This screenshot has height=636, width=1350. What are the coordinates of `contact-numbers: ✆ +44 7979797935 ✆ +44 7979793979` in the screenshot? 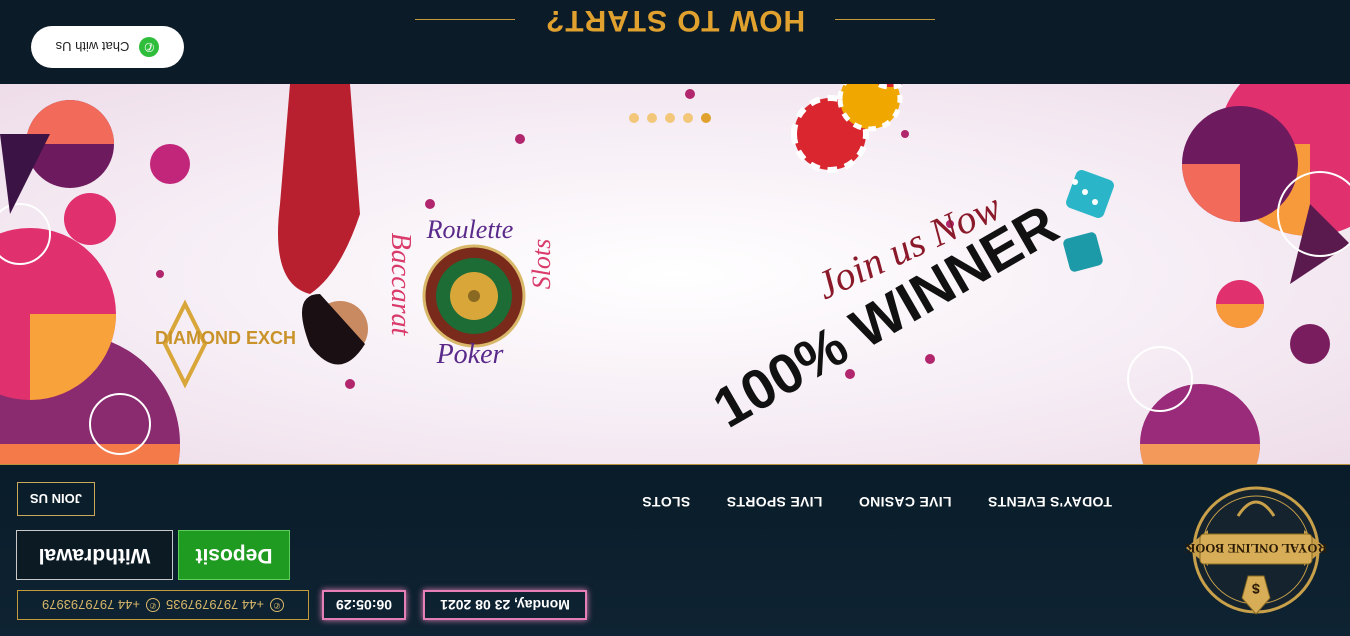 It's located at (163, 605).